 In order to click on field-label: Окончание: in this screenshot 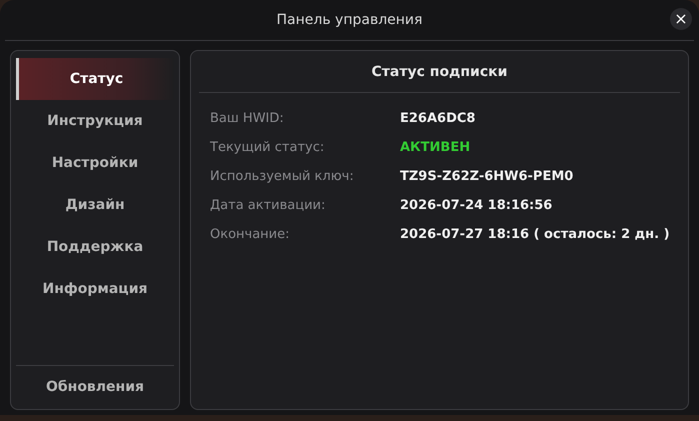, I will do `click(250, 235)`.